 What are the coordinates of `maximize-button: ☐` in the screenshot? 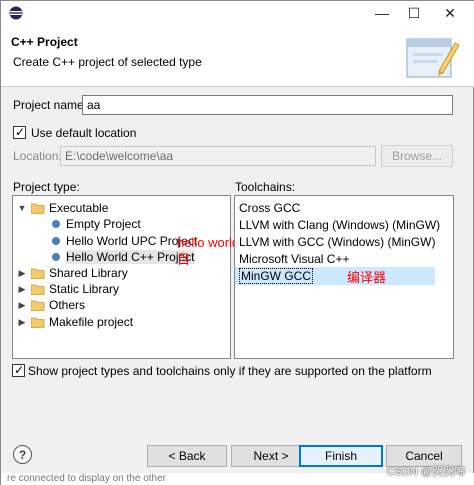 It's located at (414, 13).